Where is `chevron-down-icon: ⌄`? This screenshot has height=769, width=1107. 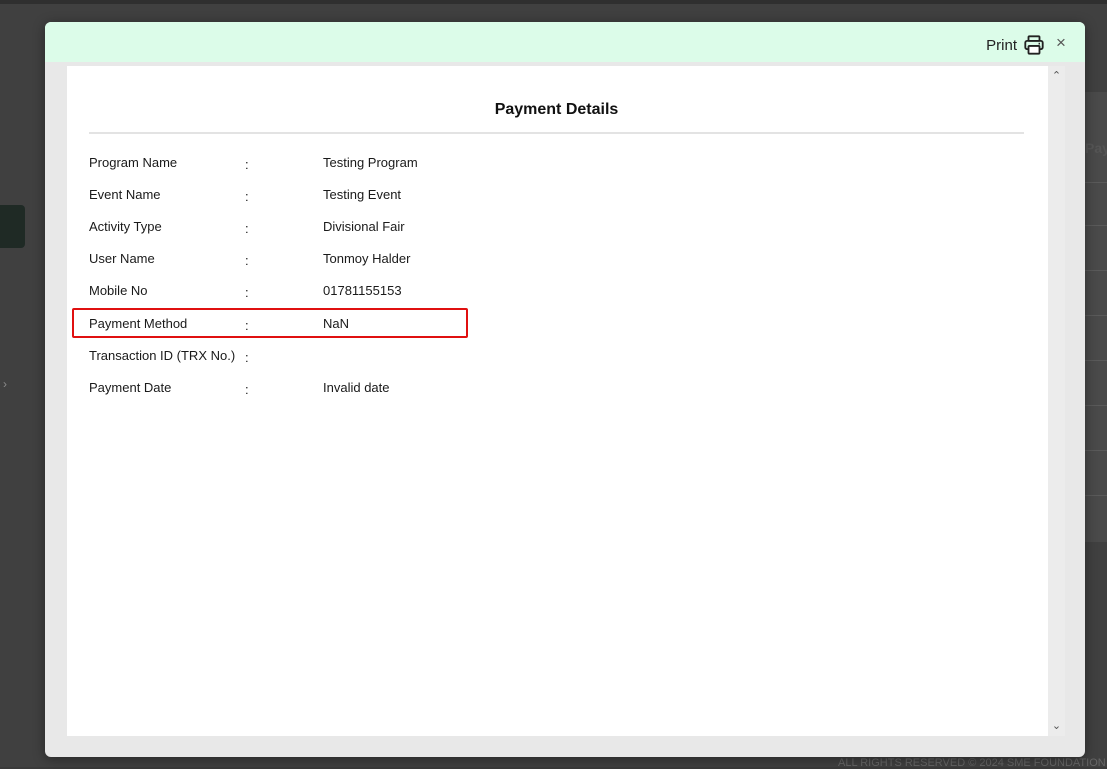 chevron-down-icon: ⌄ is located at coordinates (1056, 726).